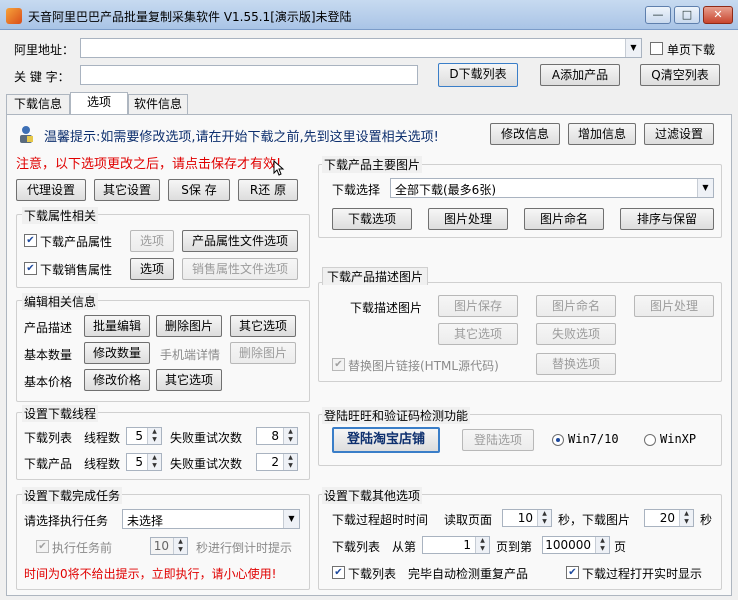  What do you see at coordinates (602, 134) in the screenshot?
I see `add-info-button: 增加信息` at bounding box center [602, 134].